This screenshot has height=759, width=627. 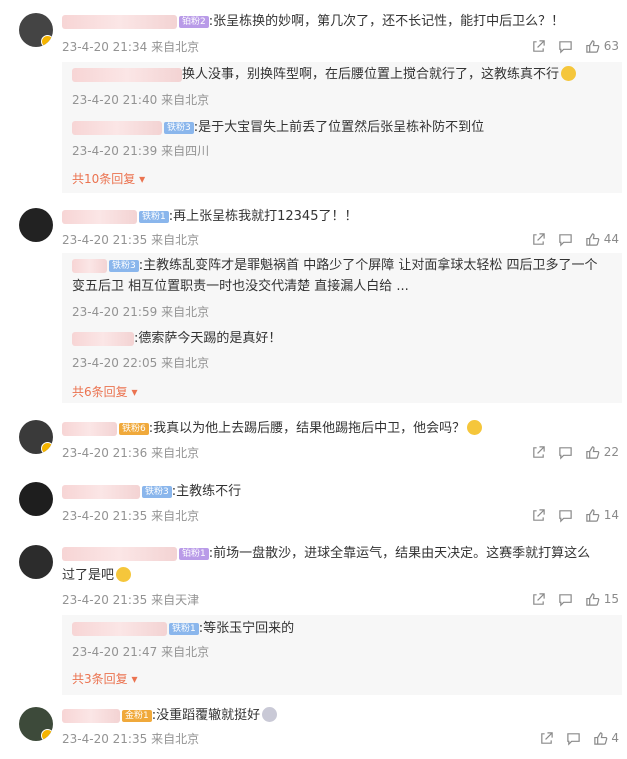 I want to click on reply-meta: 23-4-20 21:40 来自北京, so click(x=141, y=100).